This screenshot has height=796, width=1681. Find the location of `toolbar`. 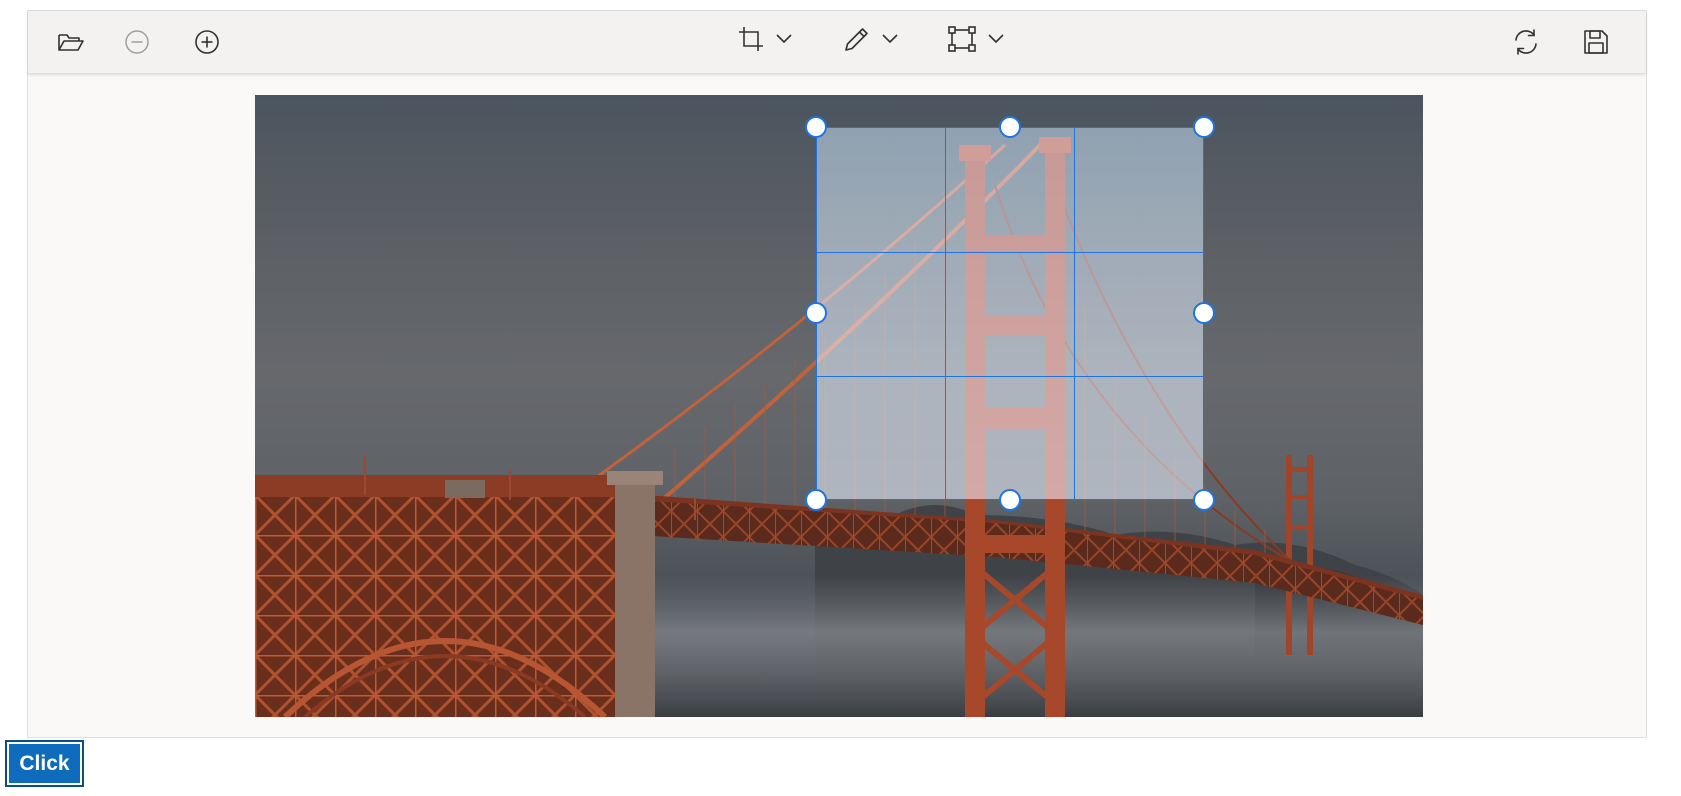

toolbar is located at coordinates (837, 42).